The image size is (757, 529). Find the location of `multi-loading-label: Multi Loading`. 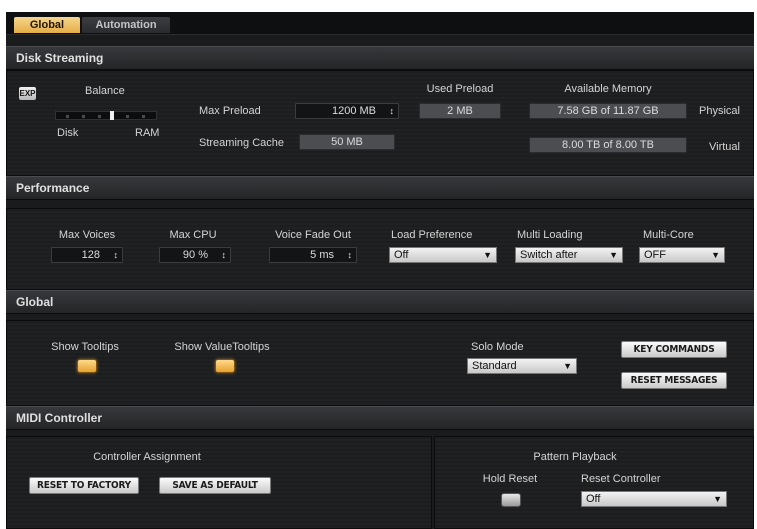

multi-loading-label: Multi Loading is located at coordinates (550, 235).